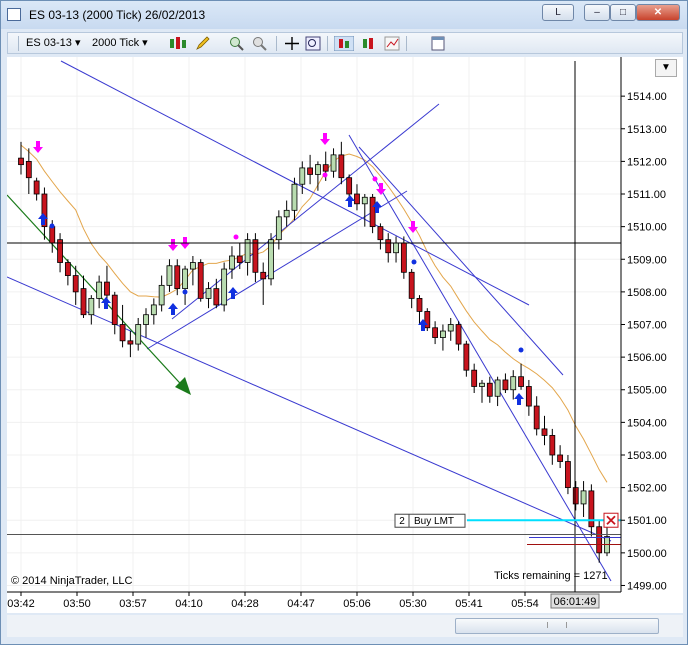  I want to click on order-type-label: Buy LMT, so click(434, 521).